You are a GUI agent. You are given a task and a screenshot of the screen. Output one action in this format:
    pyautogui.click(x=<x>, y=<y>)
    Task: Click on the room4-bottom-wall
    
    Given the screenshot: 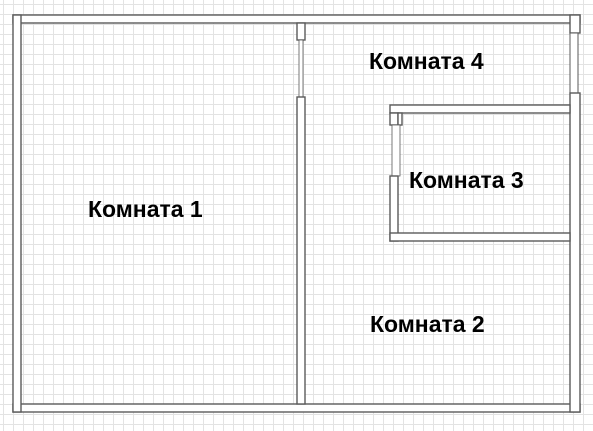 What is the action you would take?
    pyautogui.click(x=480, y=109)
    